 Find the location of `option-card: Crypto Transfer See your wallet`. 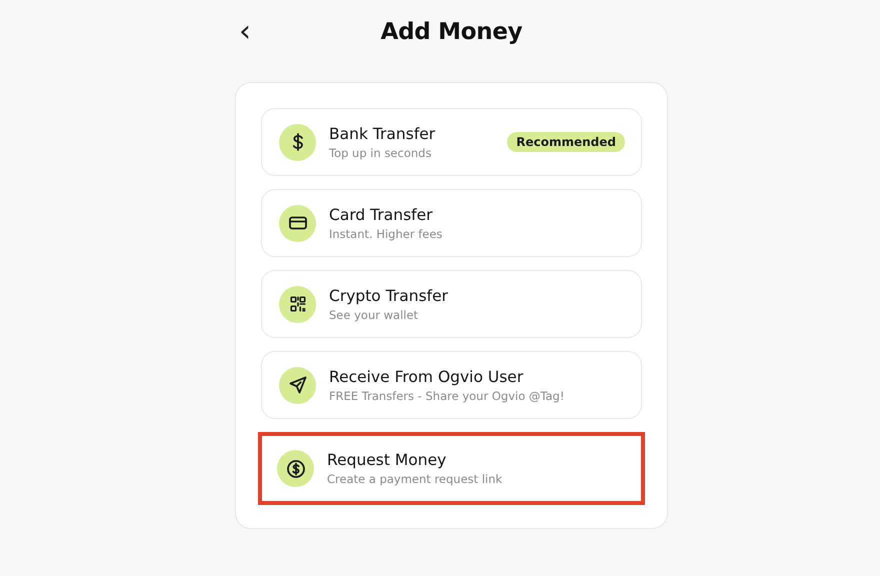

option-card: Crypto Transfer See your wallet is located at coordinates (451, 304).